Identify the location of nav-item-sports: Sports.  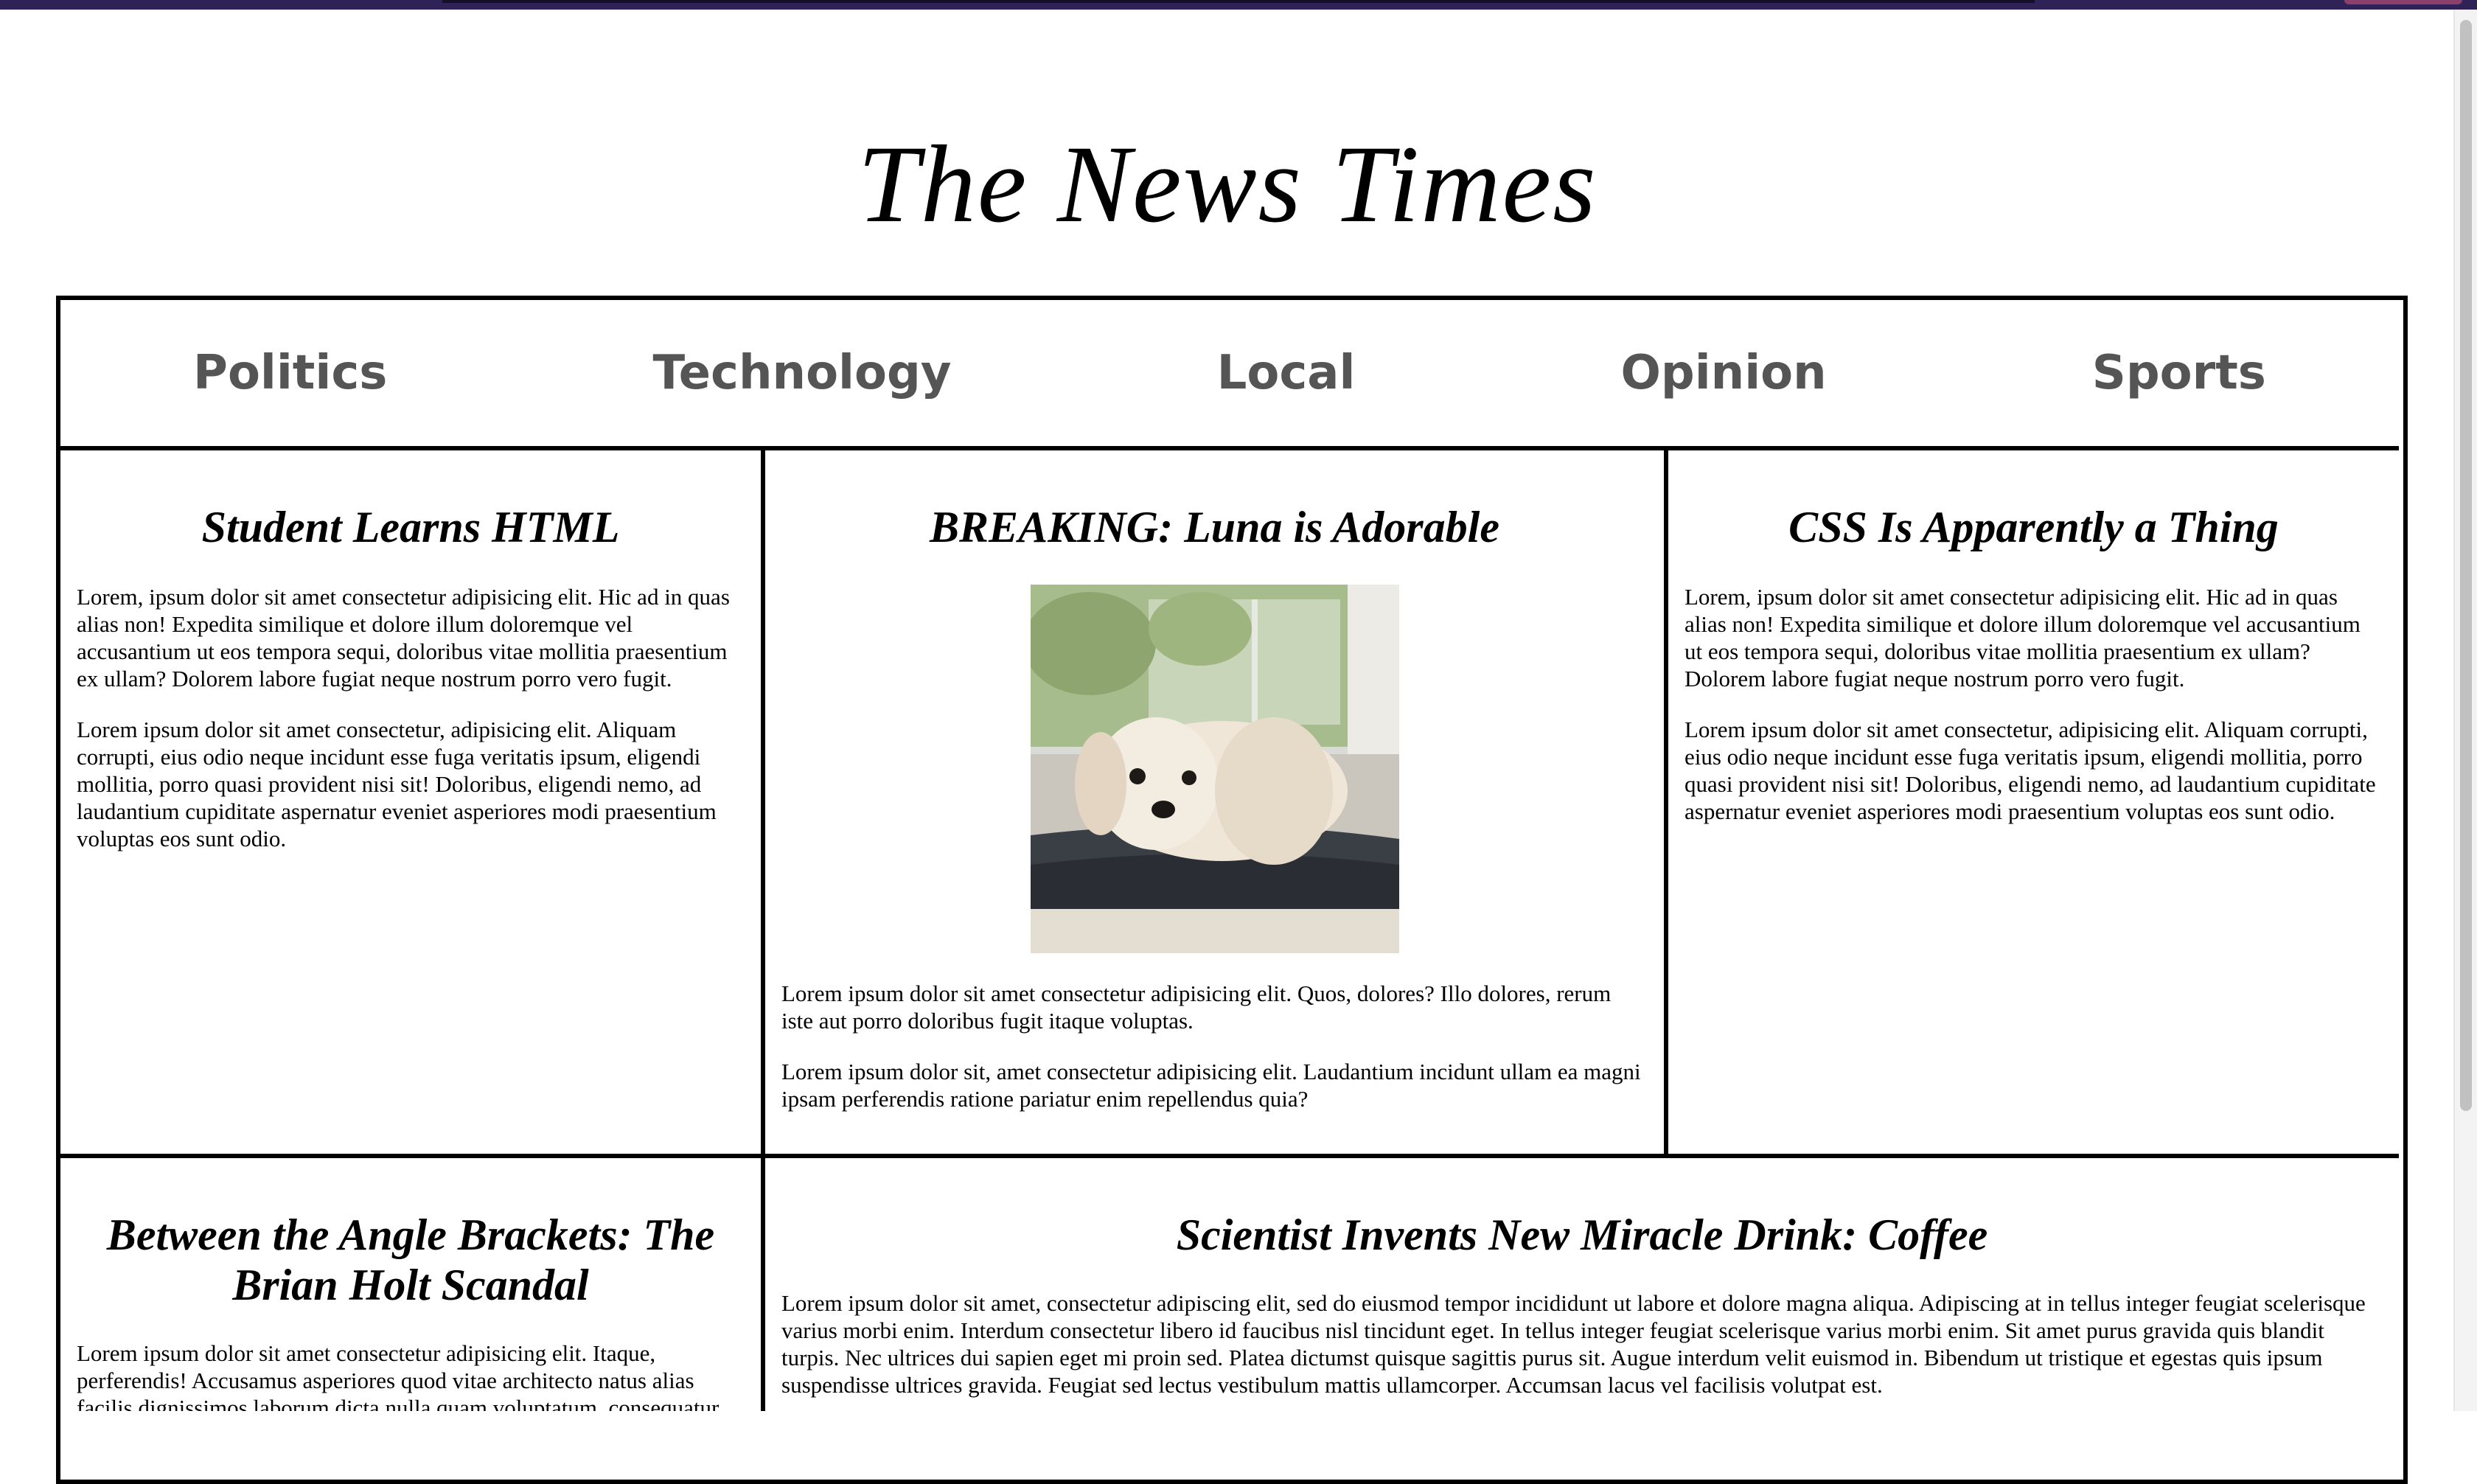
(2179, 373).